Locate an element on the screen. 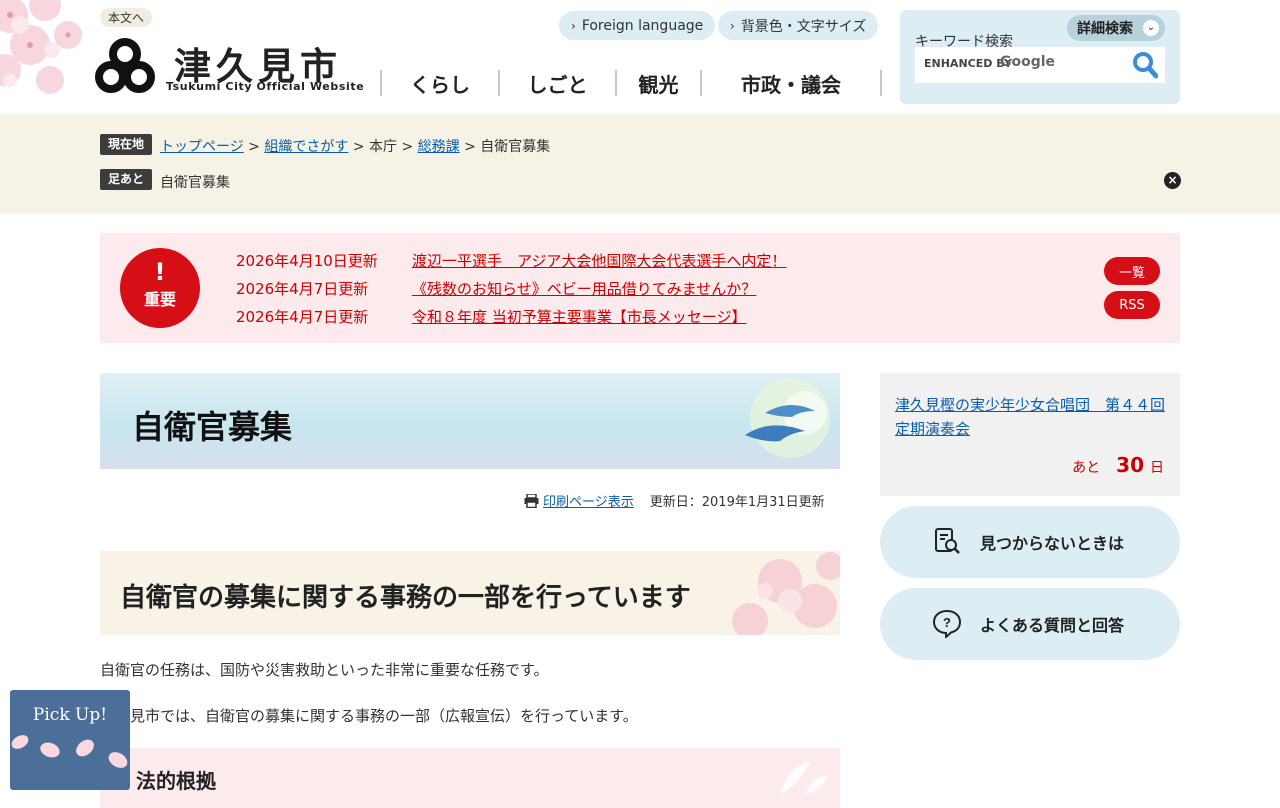 Image resolution: width=1280 pixels, height=808 pixels. notice-link: 《残数のお知らせ》ベビー用品借りてみませんか？ is located at coordinates (584, 289).